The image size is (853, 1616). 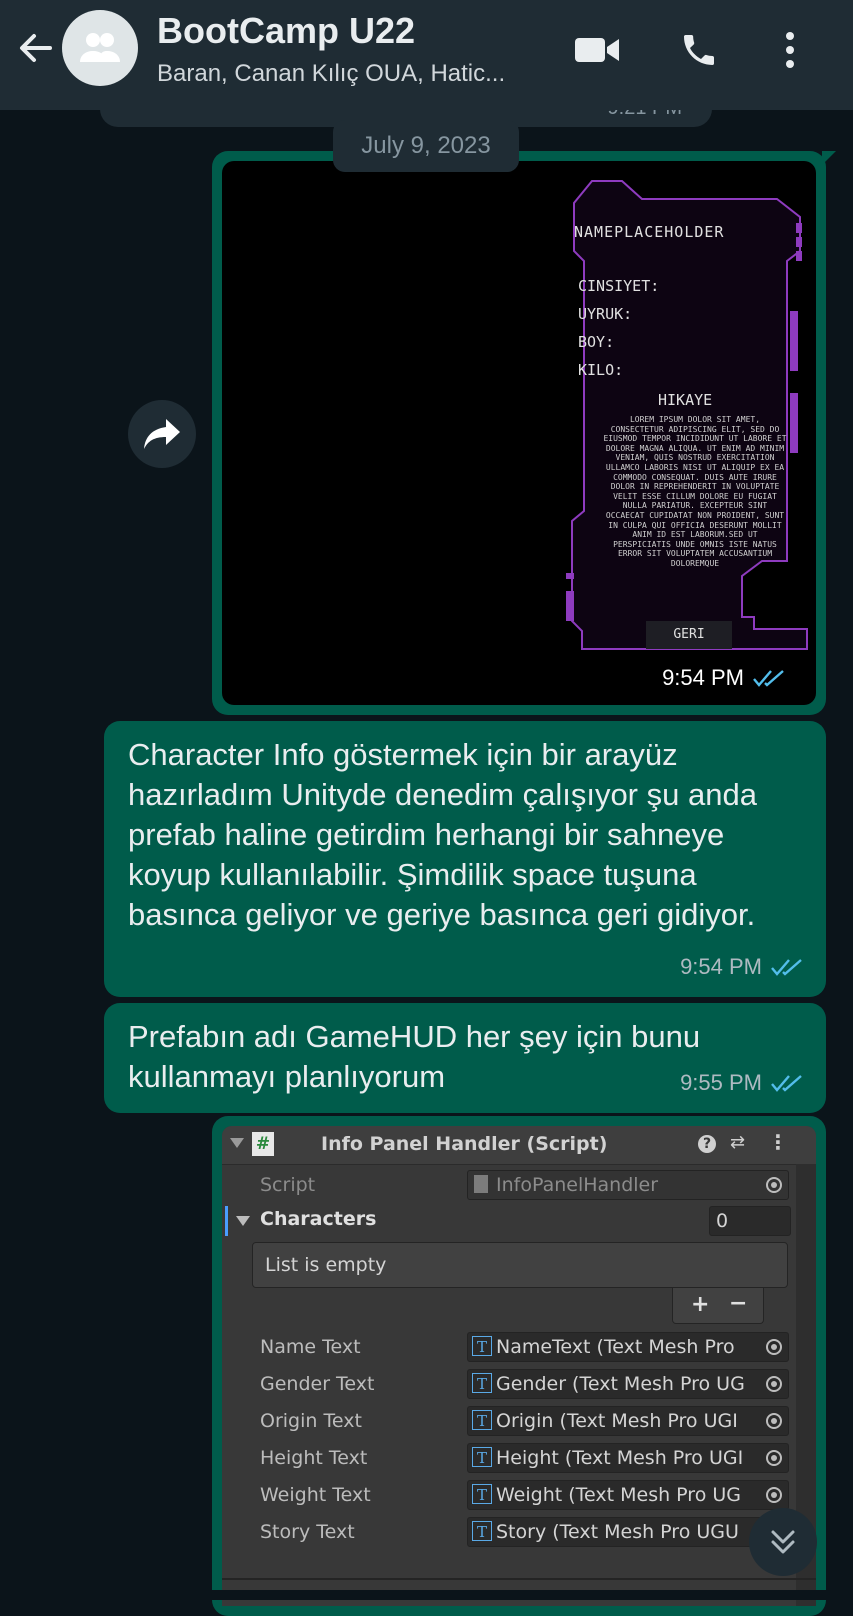 What do you see at coordinates (689, 634) in the screenshot?
I see `panel-back-button: GERI` at bounding box center [689, 634].